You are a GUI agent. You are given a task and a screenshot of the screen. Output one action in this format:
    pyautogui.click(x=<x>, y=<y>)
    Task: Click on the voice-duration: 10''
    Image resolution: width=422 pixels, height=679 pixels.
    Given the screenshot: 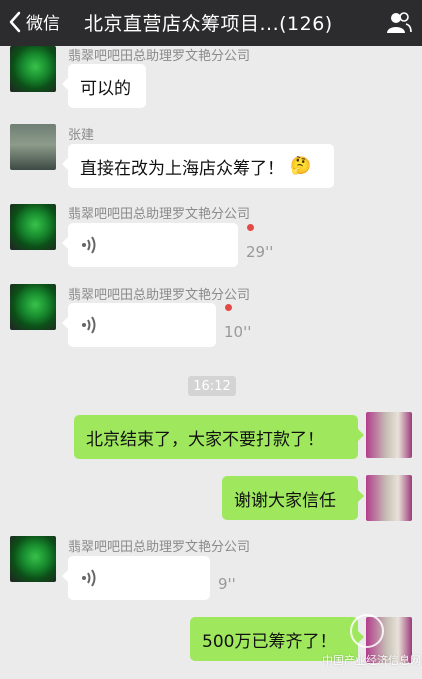 What is the action you would take?
    pyautogui.click(x=238, y=332)
    